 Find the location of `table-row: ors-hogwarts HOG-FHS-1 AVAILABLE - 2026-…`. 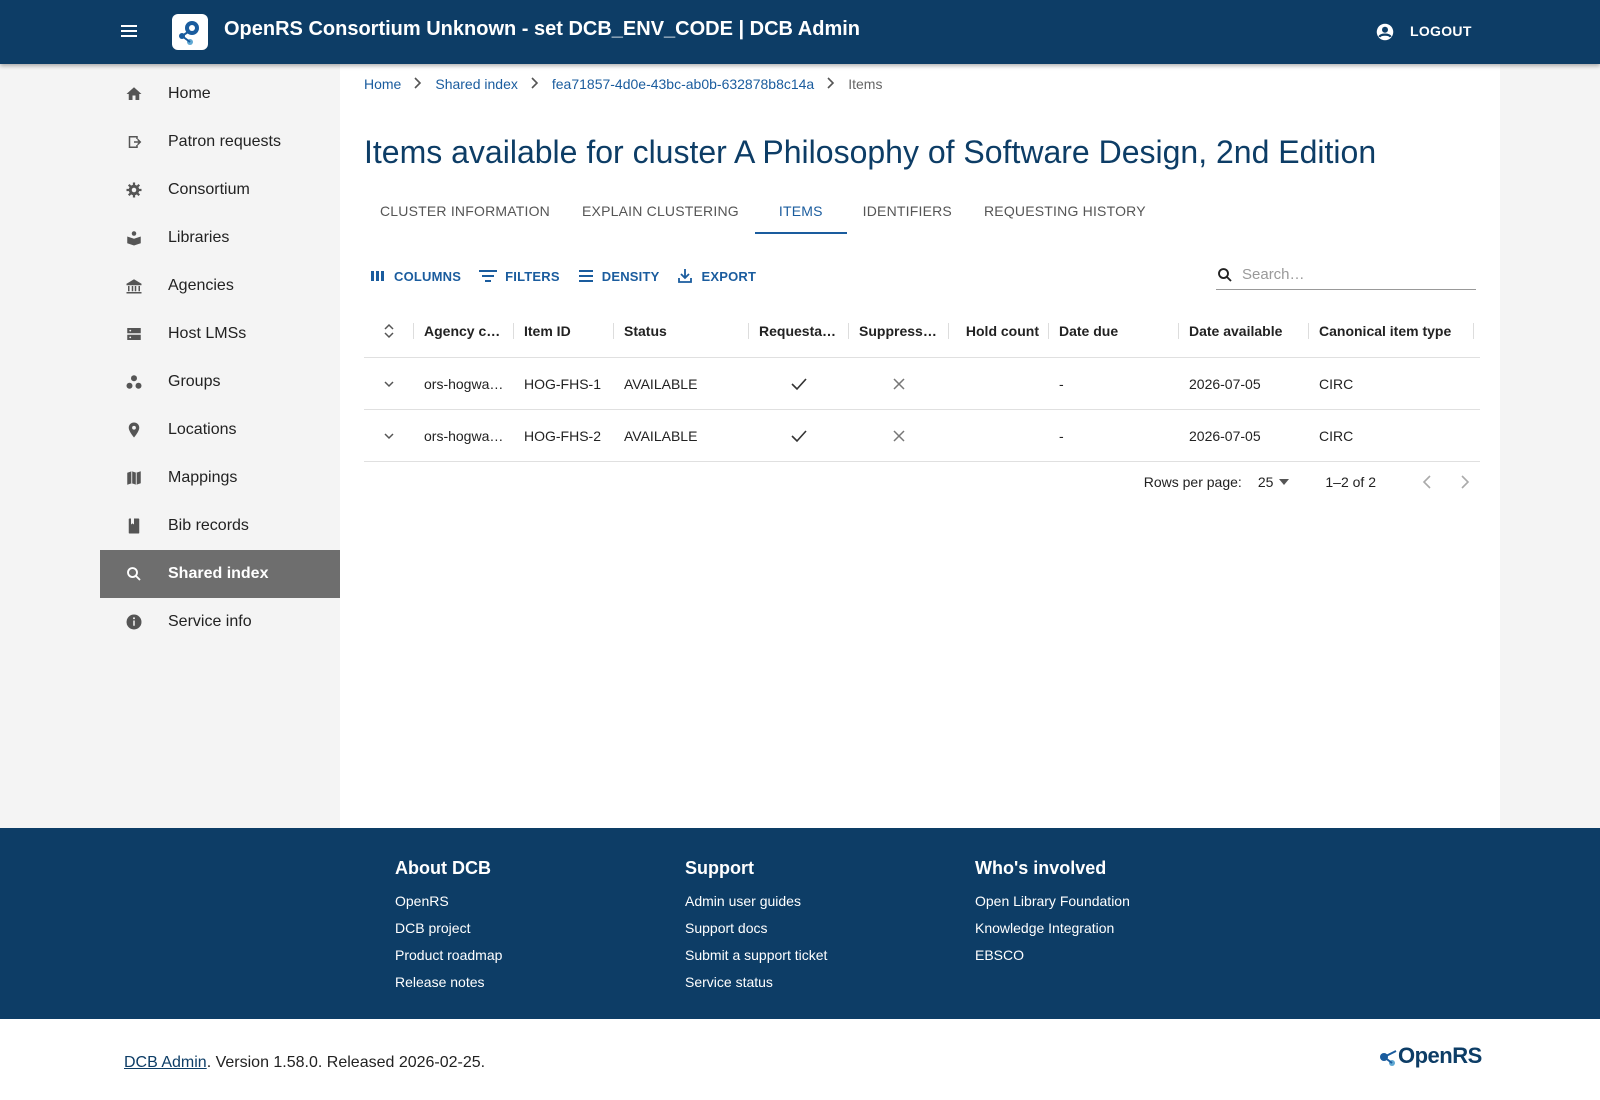

table-row: ors-hogwarts HOG-FHS-1 AVAILABLE - 2026-… is located at coordinates (922, 384).